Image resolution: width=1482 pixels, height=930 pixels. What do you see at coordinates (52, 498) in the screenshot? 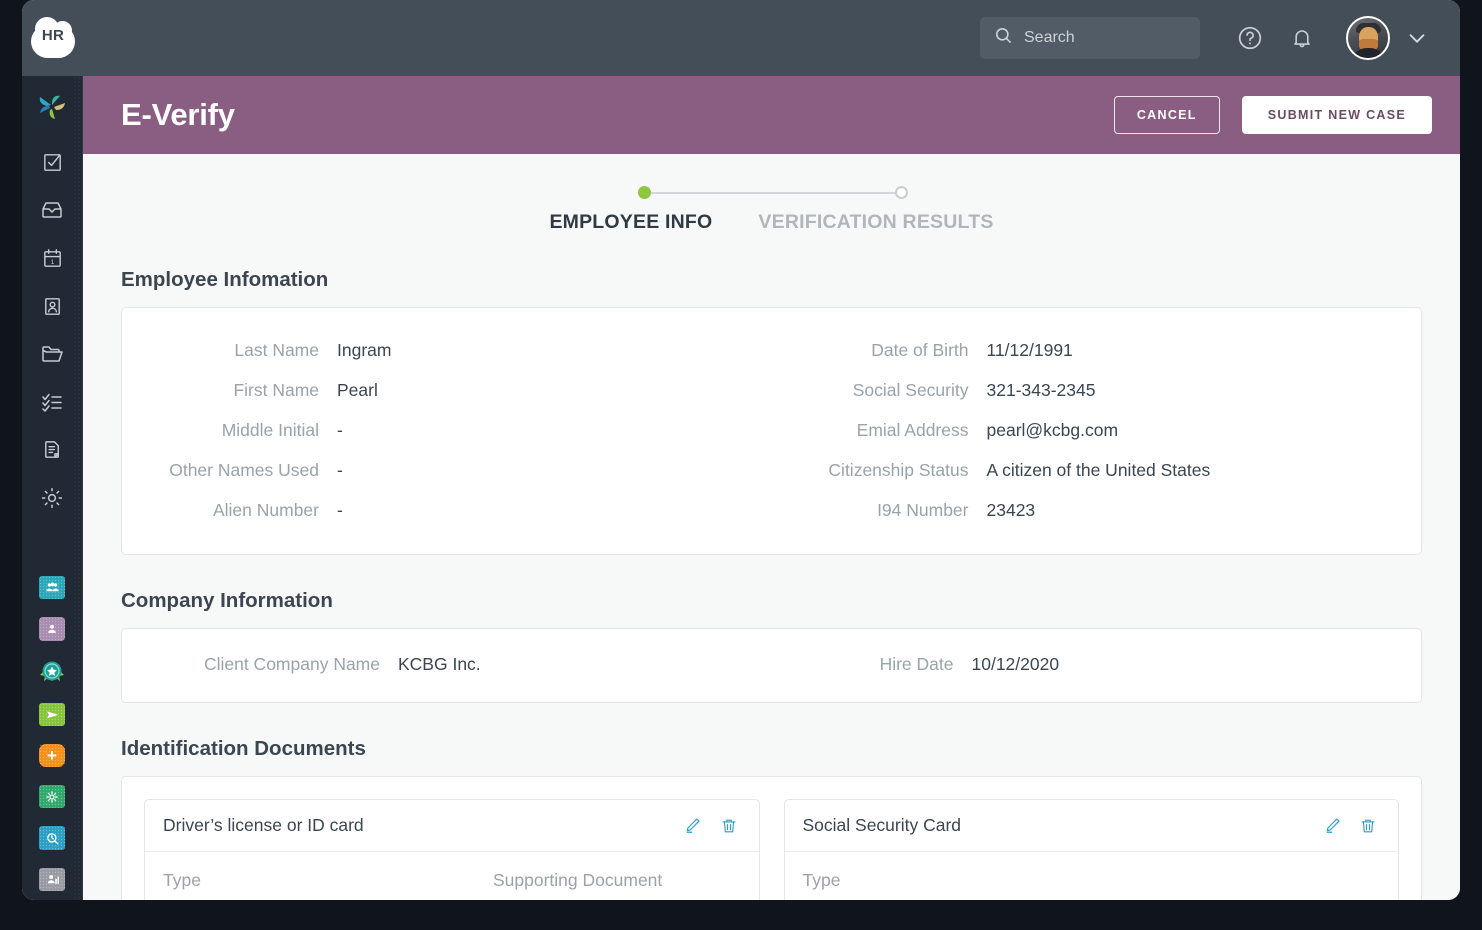
I see `sidebar-item-settings` at bounding box center [52, 498].